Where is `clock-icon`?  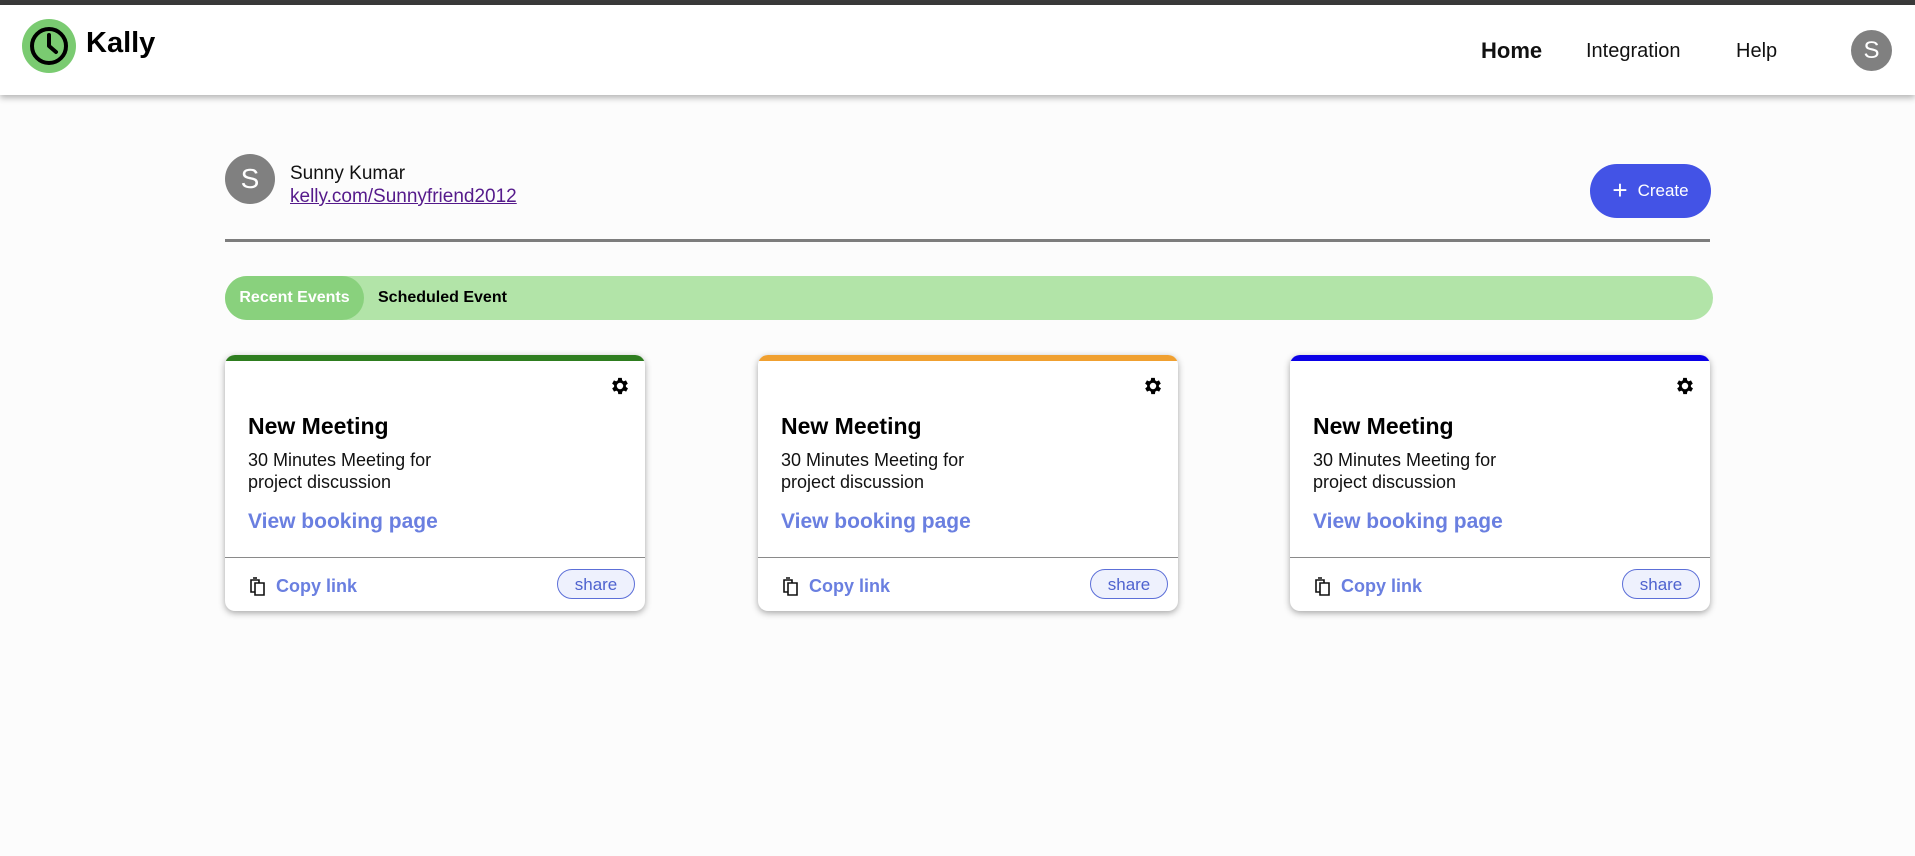 clock-icon is located at coordinates (49, 46).